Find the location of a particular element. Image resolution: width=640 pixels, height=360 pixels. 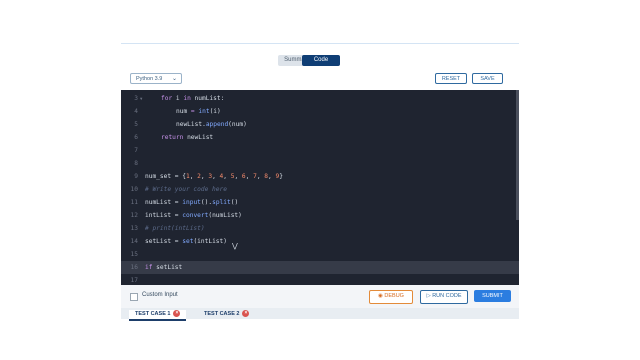

code-line: 14 setList = set(intList) is located at coordinates (320, 241).